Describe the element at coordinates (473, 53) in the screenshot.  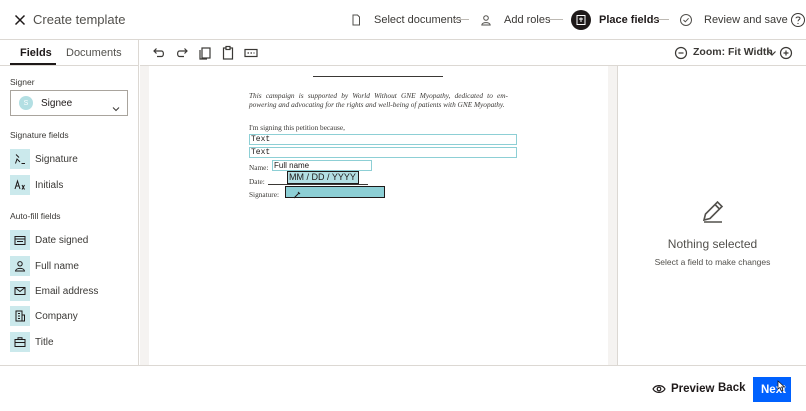
I see `editor-toolbar: Zoom: Fit Width` at that location.